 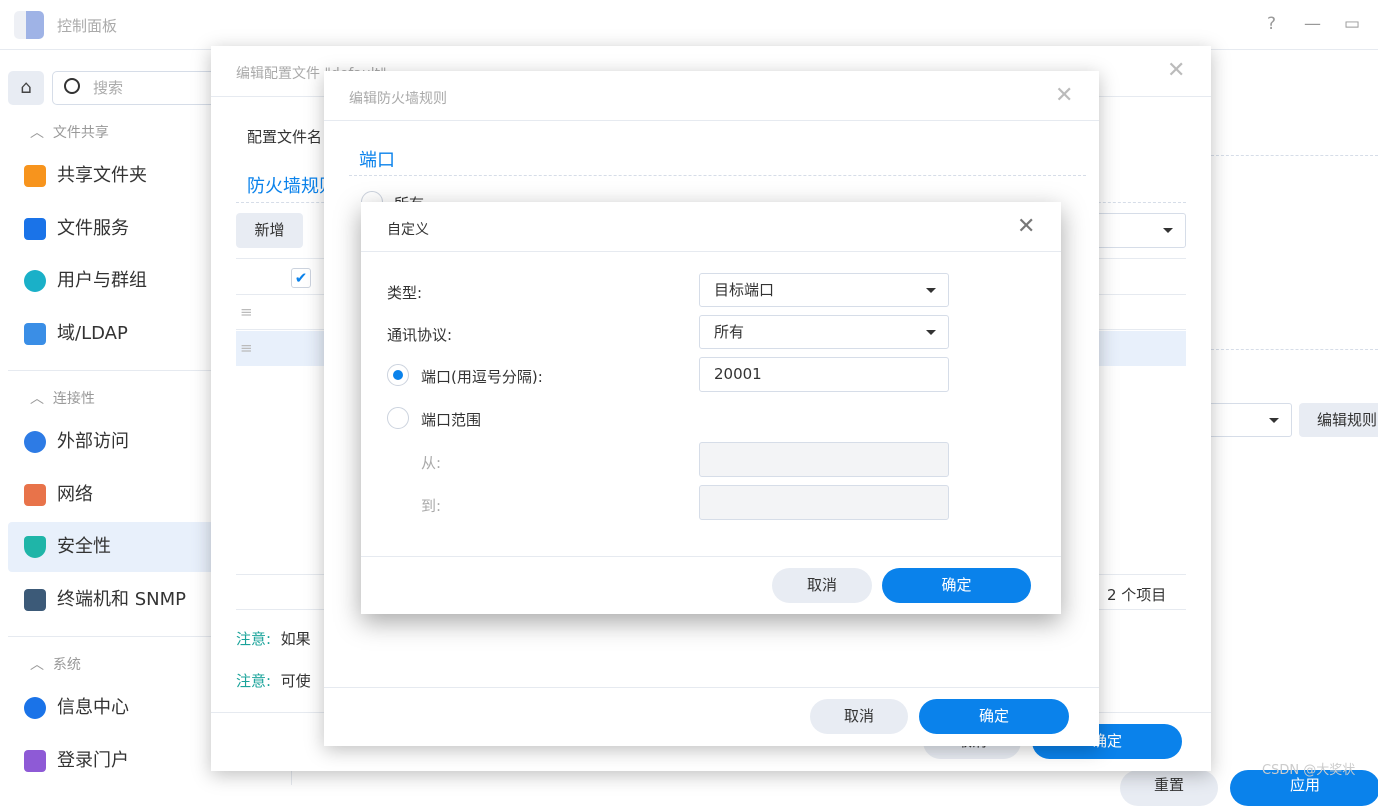 What do you see at coordinates (1312, 24) in the screenshot?
I see `minimize-icon: —` at bounding box center [1312, 24].